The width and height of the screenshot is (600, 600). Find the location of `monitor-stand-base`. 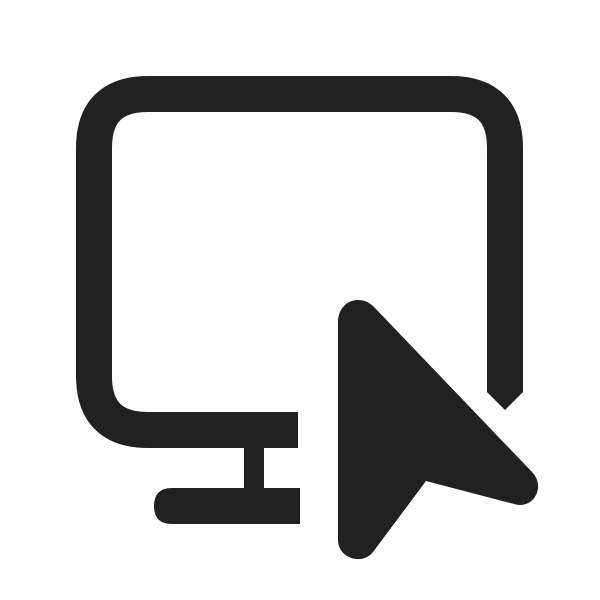

monitor-stand-base is located at coordinates (227, 506).